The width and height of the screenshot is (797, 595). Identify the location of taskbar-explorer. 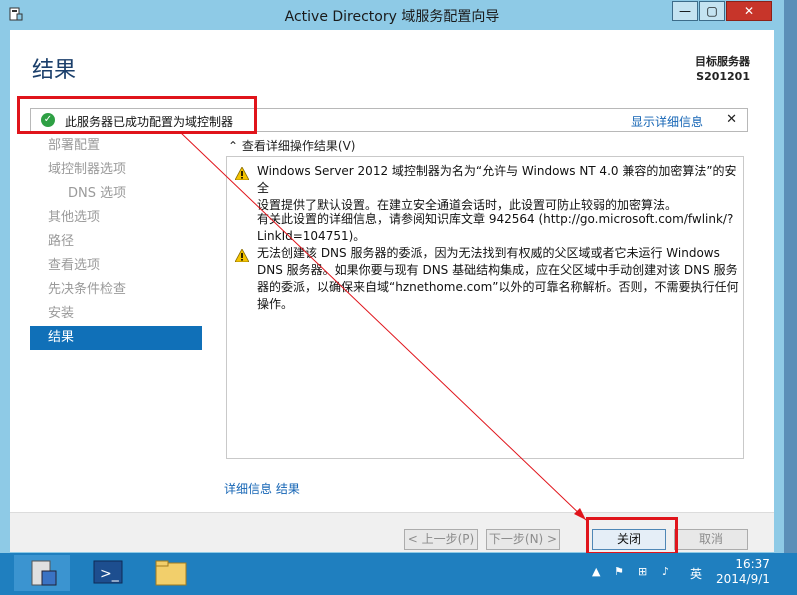
(172, 573).